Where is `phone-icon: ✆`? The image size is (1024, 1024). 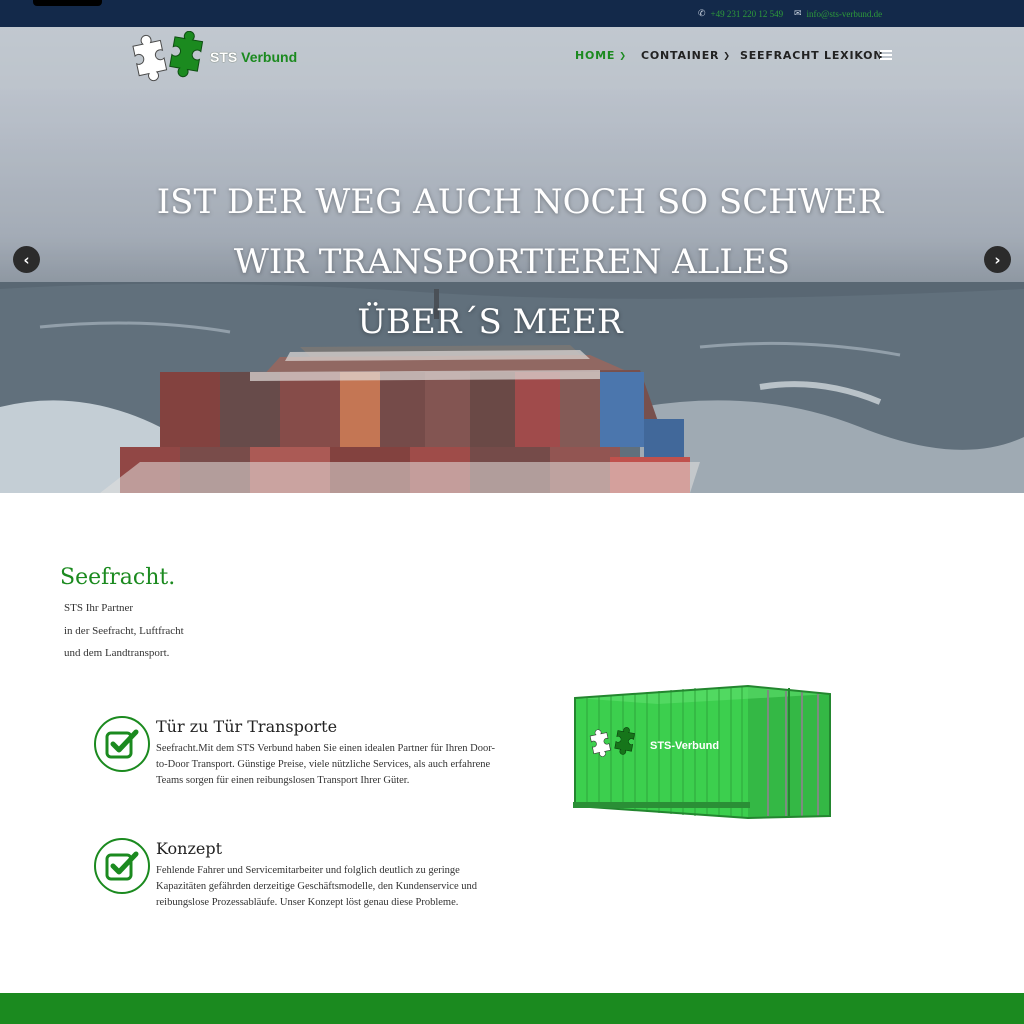 phone-icon: ✆ is located at coordinates (702, 13).